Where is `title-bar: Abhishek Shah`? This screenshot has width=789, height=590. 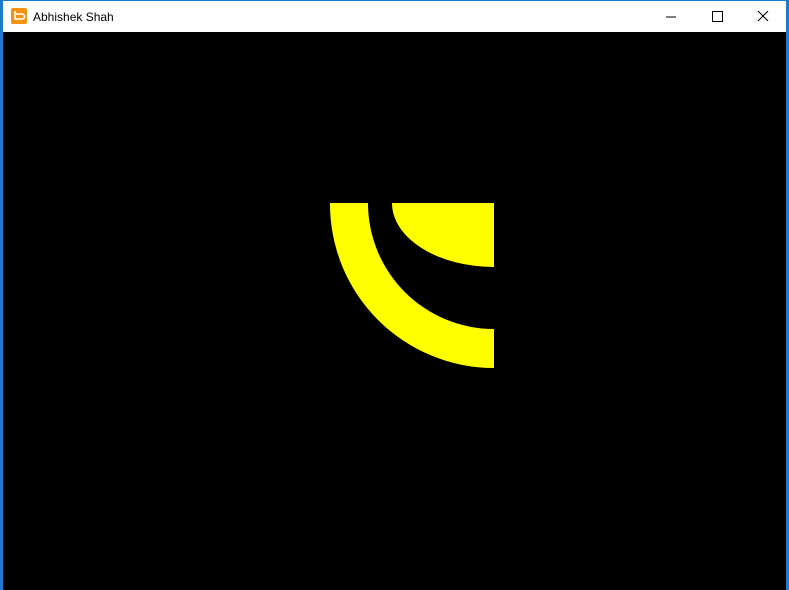 title-bar: Abhishek Shah is located at coordinates (394, 16).